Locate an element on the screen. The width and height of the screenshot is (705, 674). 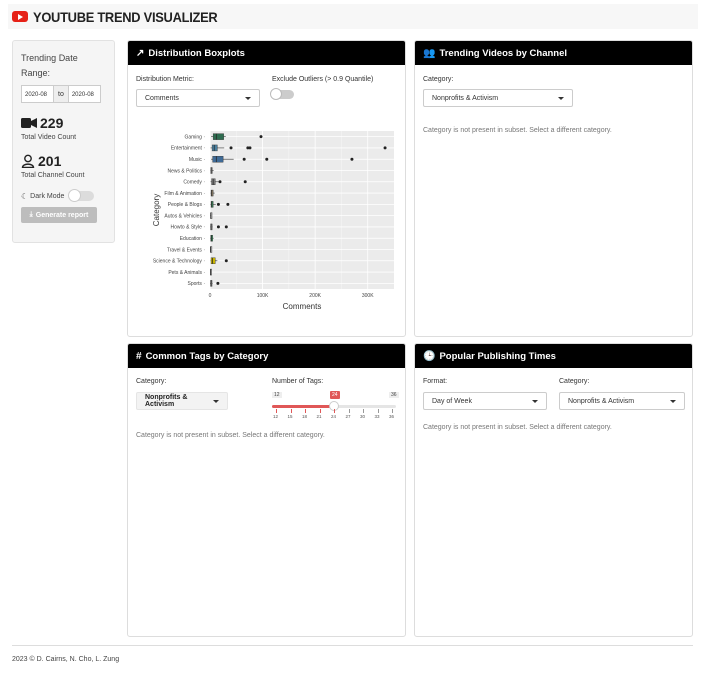
times-category-select: Nonprofits & Activism is located at coordinates (622, 401).